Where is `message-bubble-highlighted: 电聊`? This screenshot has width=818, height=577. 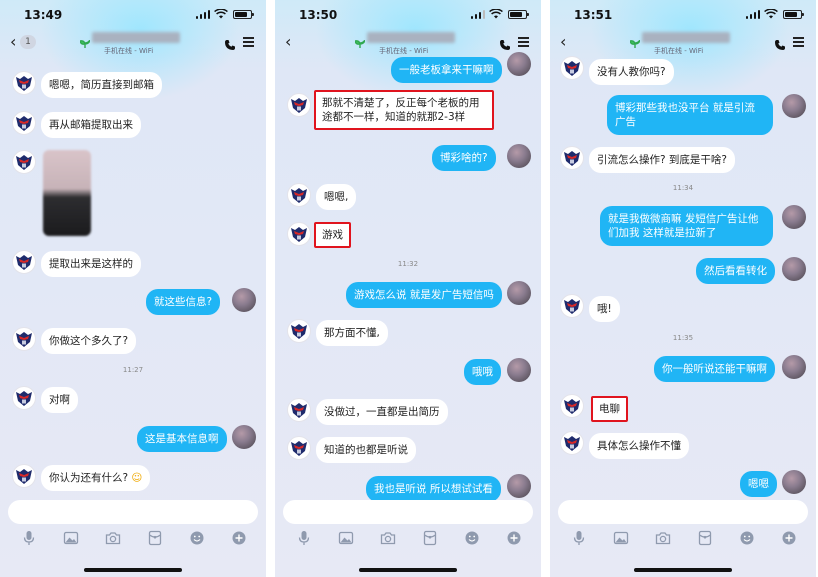 message-bubble-highlighted: 电聊 is located at coordinates (609, 409).